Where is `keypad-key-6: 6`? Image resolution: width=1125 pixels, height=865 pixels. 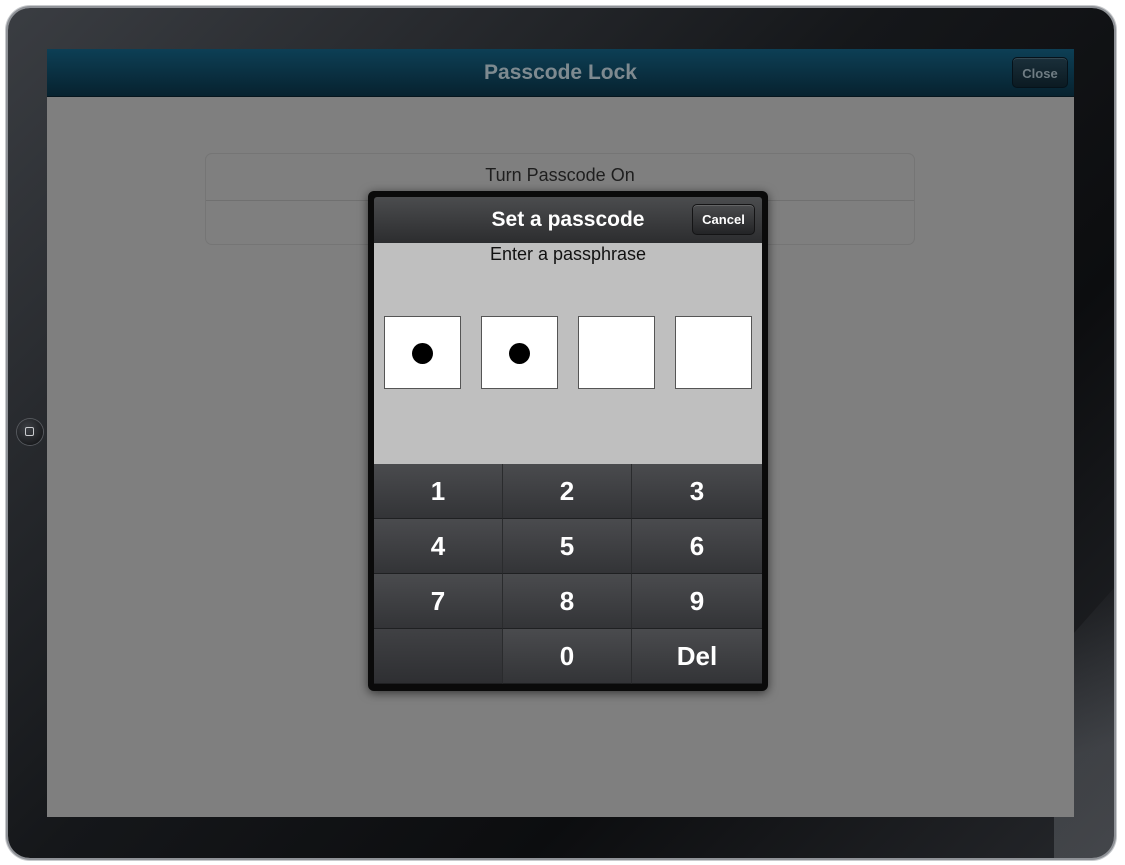
keypad-key-6: 6 is located at coordinates (697, 546).